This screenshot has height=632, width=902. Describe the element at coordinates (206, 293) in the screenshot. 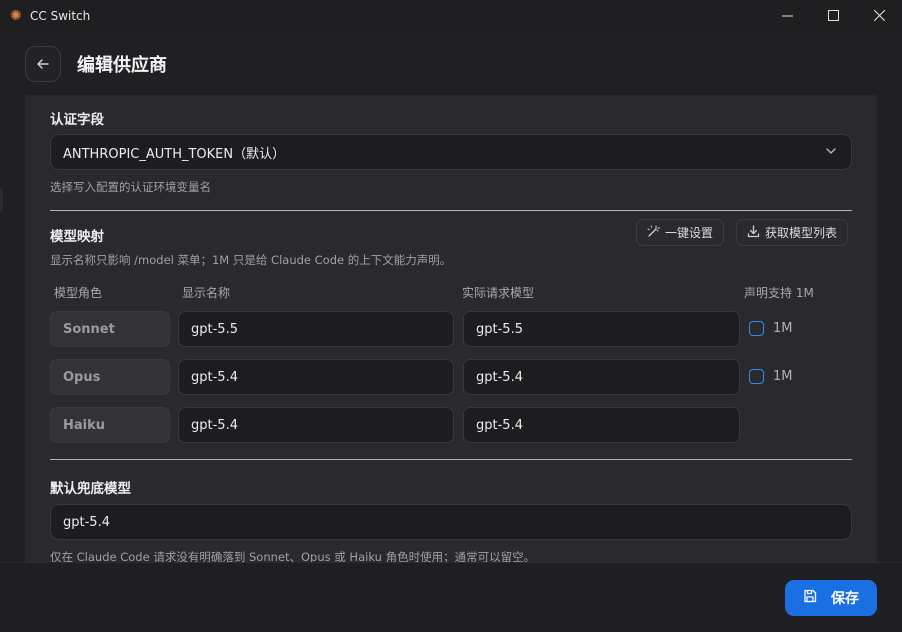

I see `column-display-name: 显示名称` at that location.